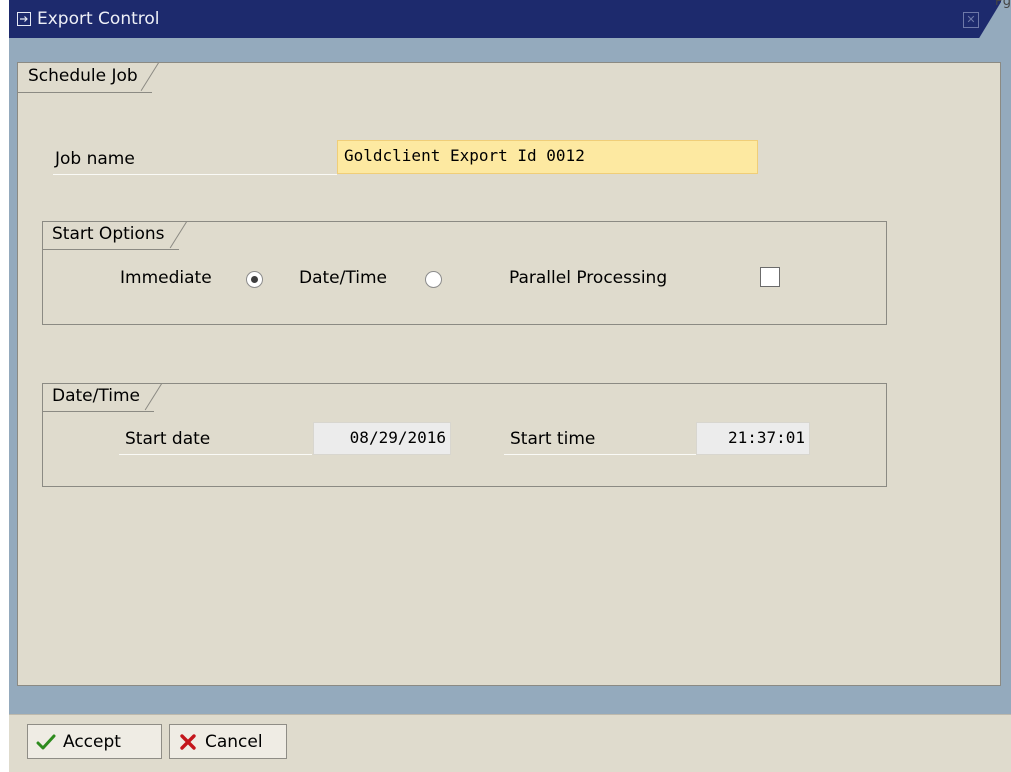  I want to click on cross-icon, so click(188, 741).